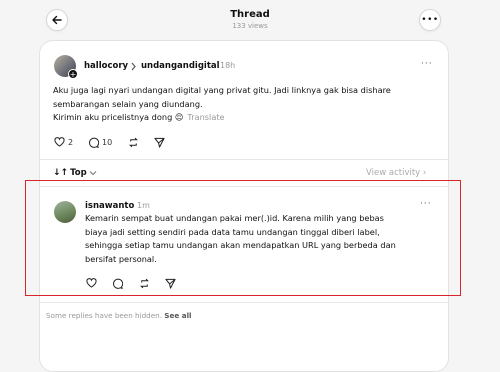 This screenshot has height=372, width=500. What do you see at coordinates (93, 173) in the screenshot?
I see `chevron-down-icon` at bounding box center [93, 173].